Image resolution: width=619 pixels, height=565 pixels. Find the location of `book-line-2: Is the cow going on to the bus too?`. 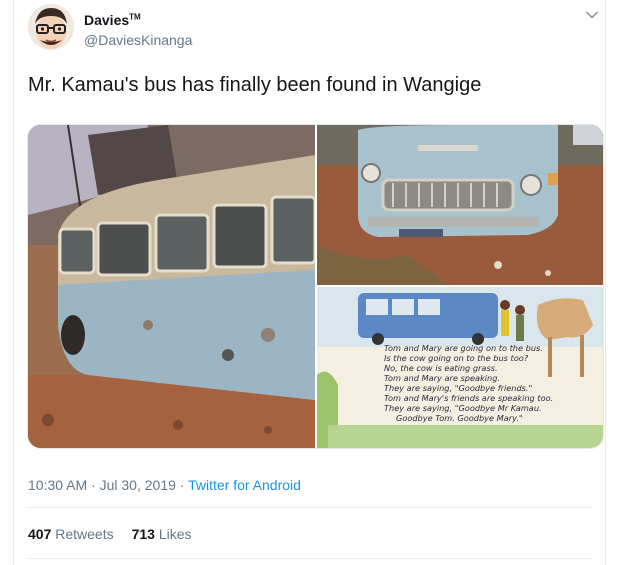

book-line-2: Is the cow going on to the bus too? is located at coordinates (456, 358).